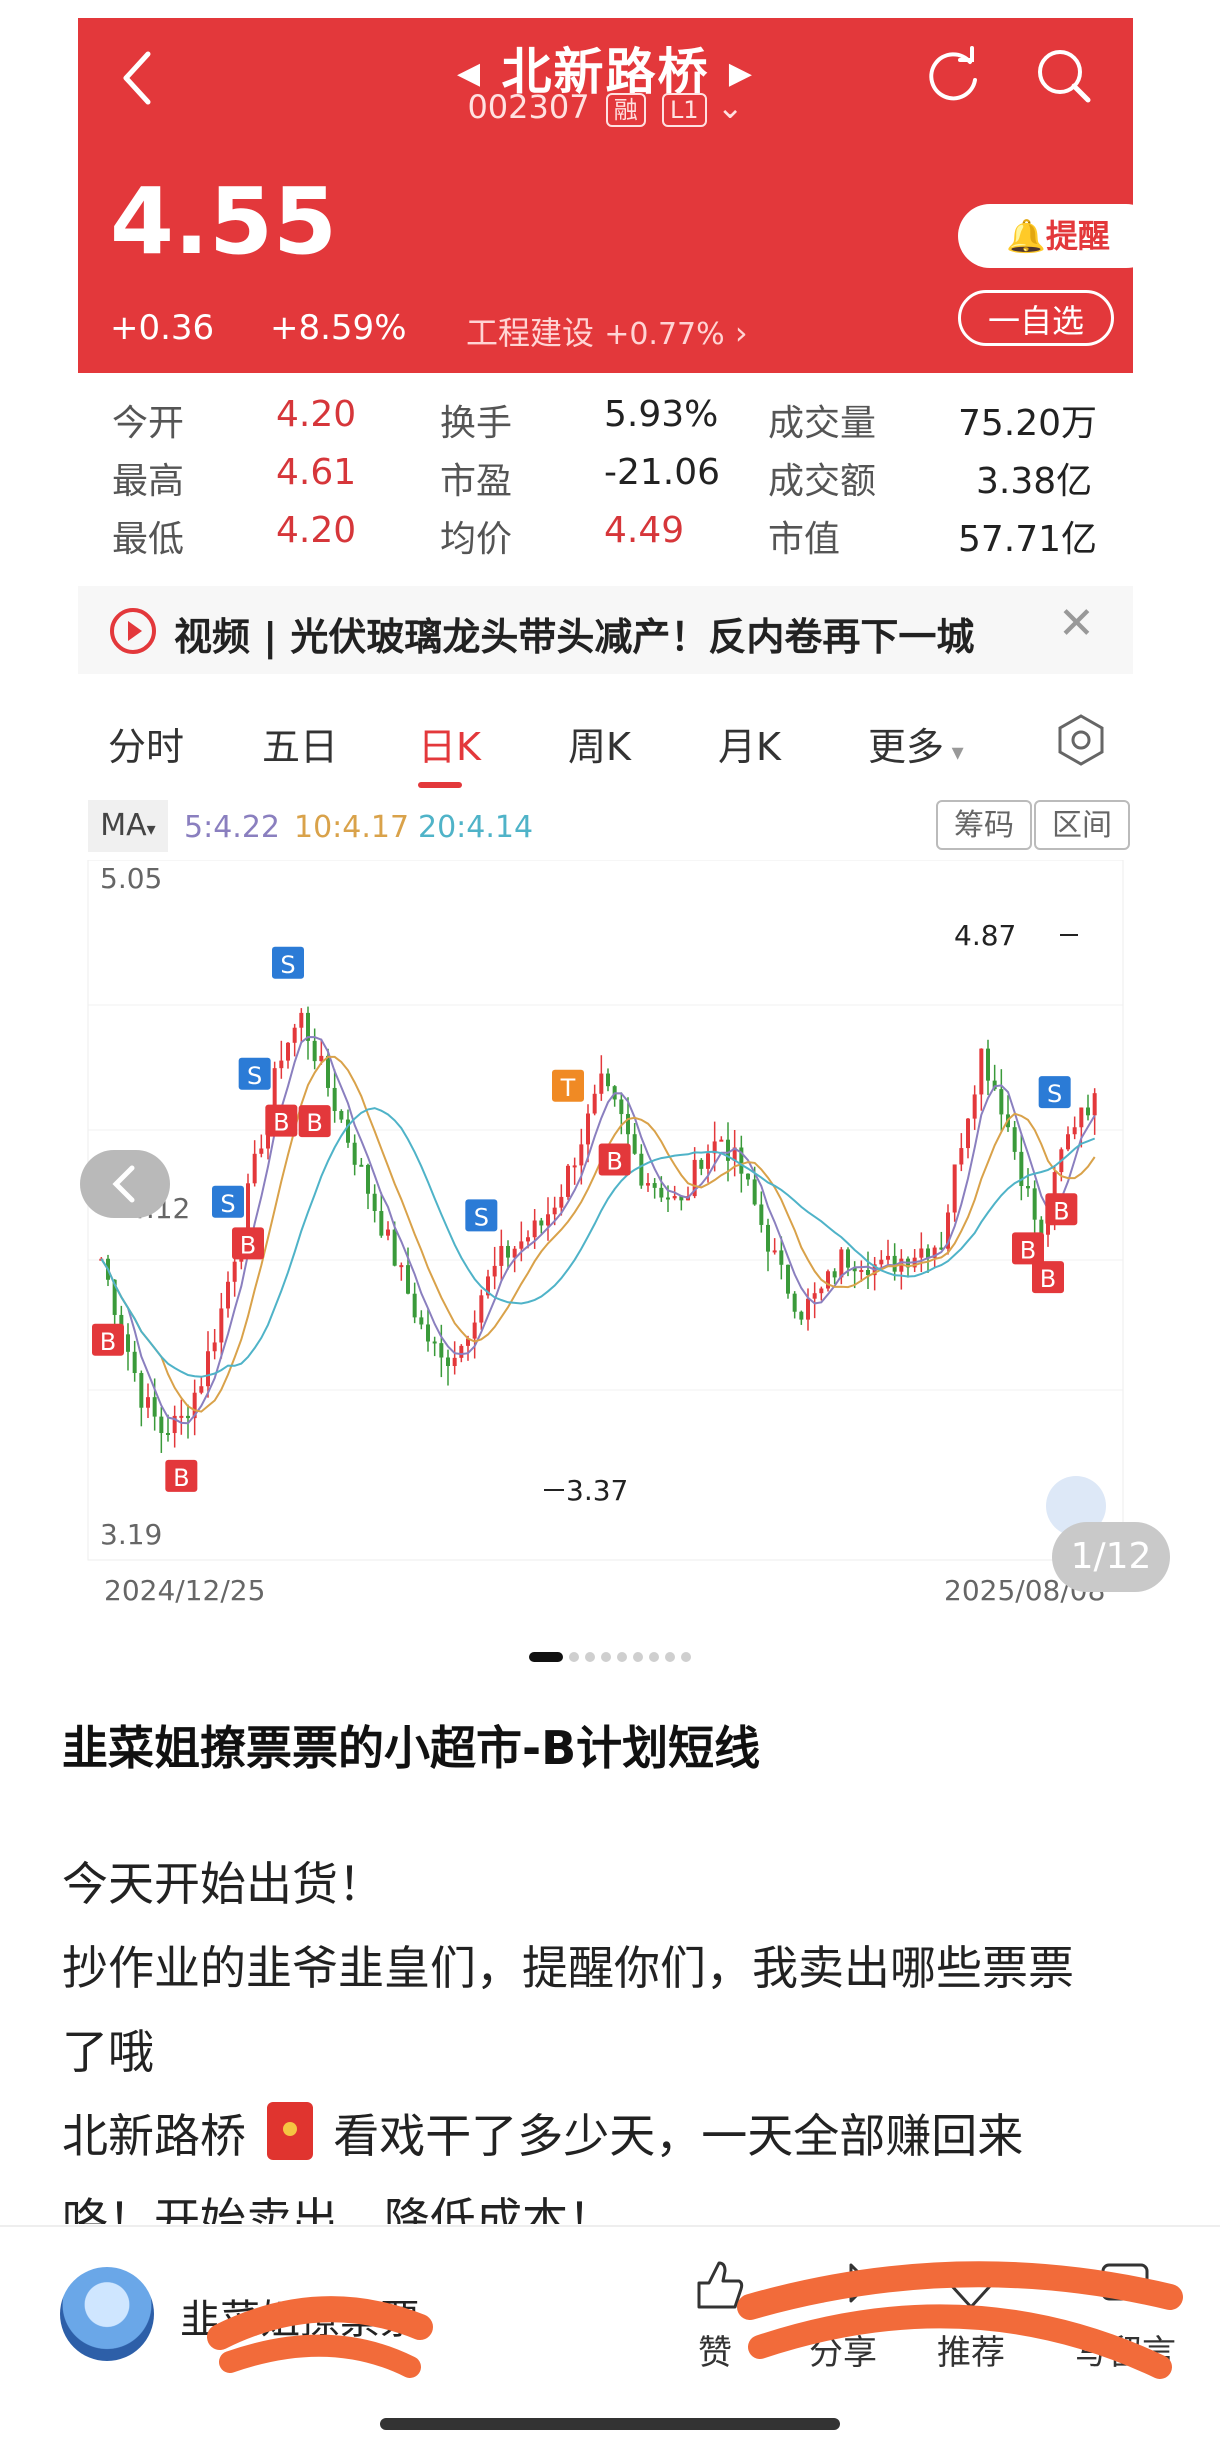 The height and width of the screenshot is (2459, 1220). What do you see at coordinates (916, 743) in the screenshot?
I see `tab-more: 更多 ▾` at bounding box center [916, 743].